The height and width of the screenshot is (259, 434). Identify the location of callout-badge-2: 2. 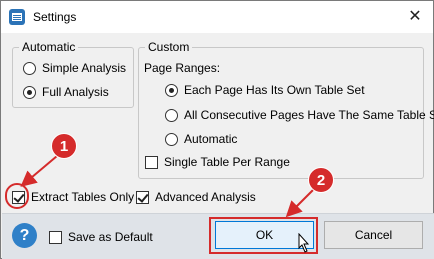
(321, 180).